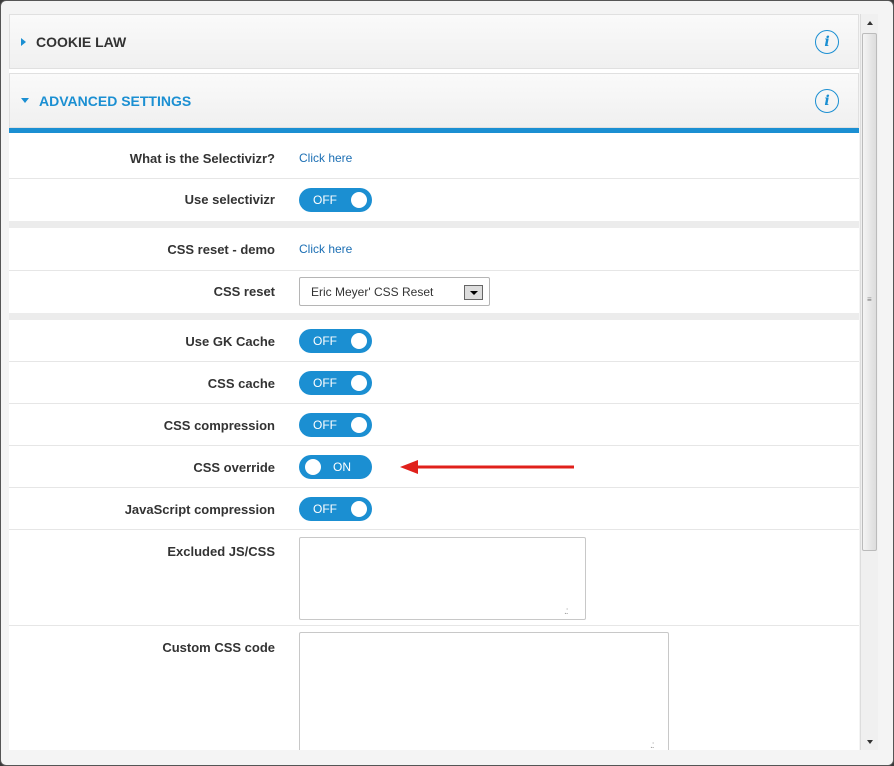 This screenshot has width=894, height=766. Describe the element at coordinates (434, 41) in the screenshot. I see `section-cookie-law: COOKIE LAW i` at that location.